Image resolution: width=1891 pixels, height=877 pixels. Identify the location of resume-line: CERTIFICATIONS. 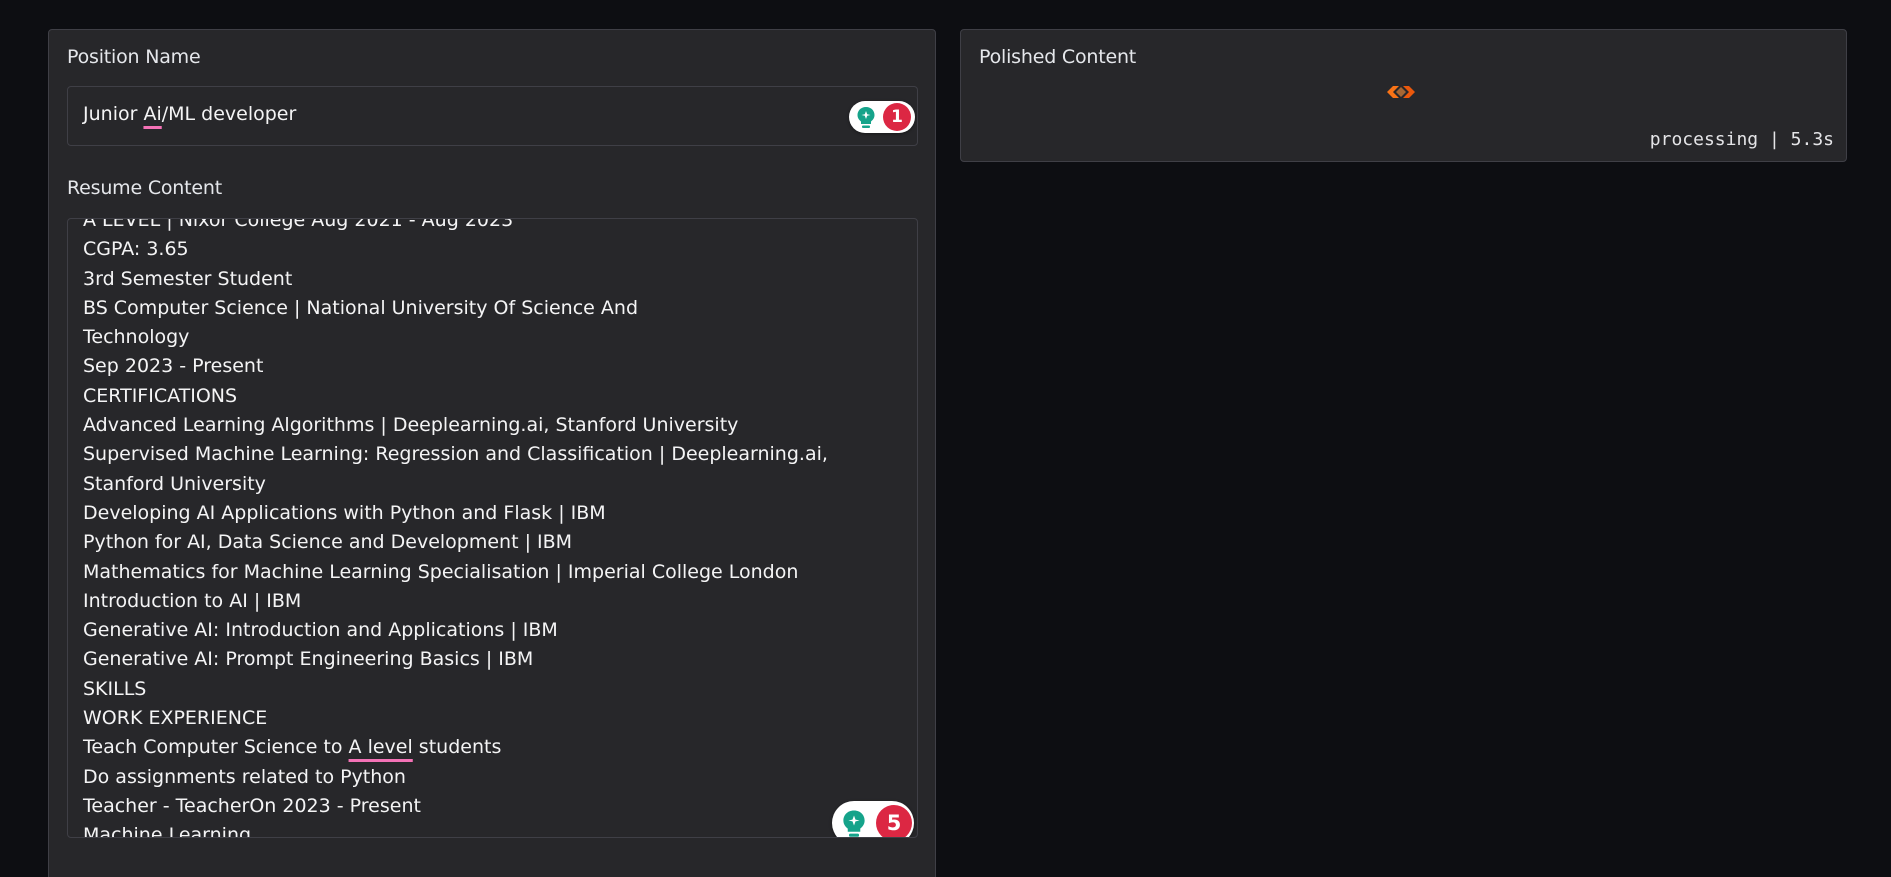
(160, 395).